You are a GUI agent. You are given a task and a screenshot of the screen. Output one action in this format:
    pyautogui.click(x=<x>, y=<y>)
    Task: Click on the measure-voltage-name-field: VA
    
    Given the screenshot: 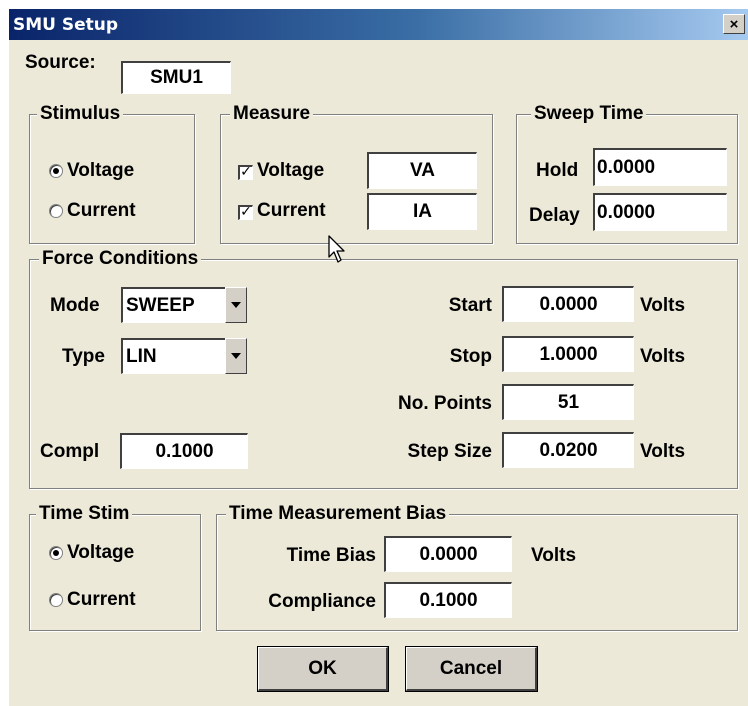 What is the action you would take?
    pyautogui.click(x=422, y=170)
    